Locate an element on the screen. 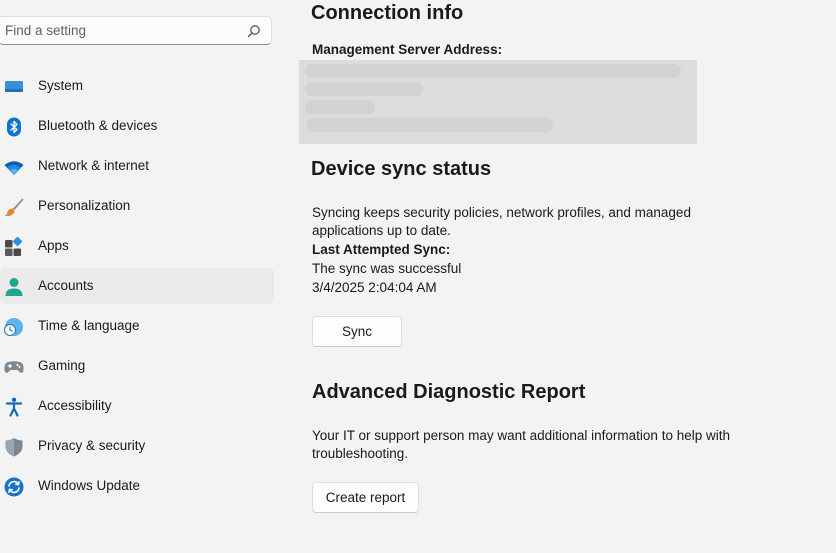  accessibility-icon is located at coordinates (14, 407).